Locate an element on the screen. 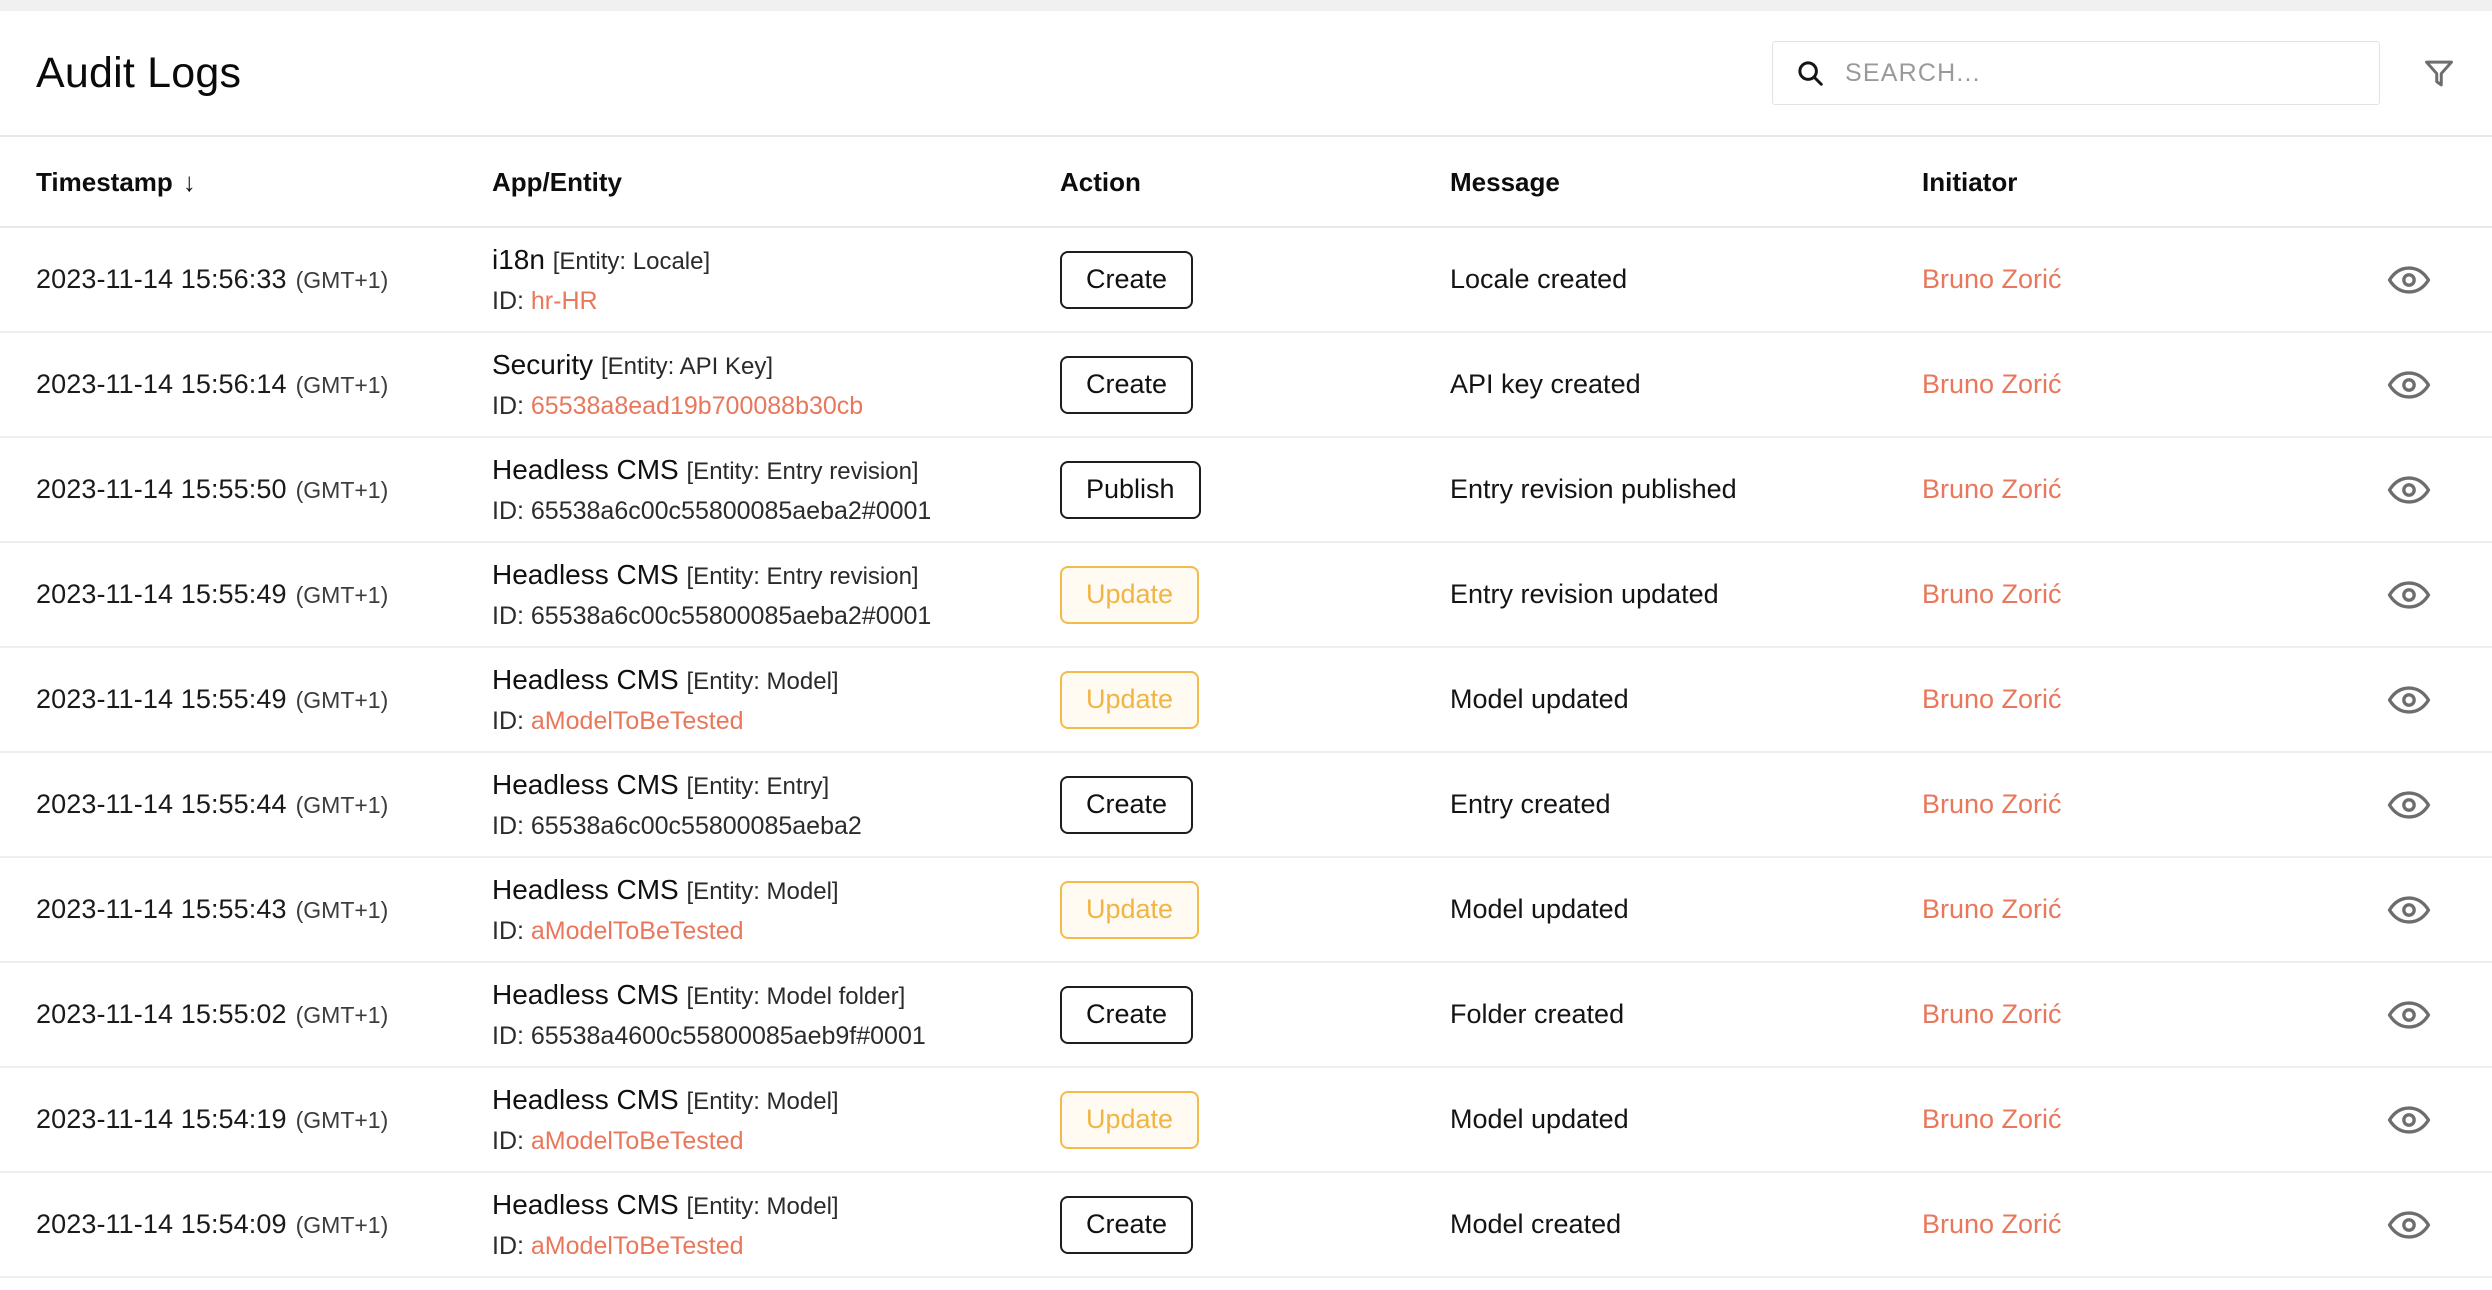  entity-id-value: 65538a8ead19b700088b30cb is located at coordinates (697, 406).